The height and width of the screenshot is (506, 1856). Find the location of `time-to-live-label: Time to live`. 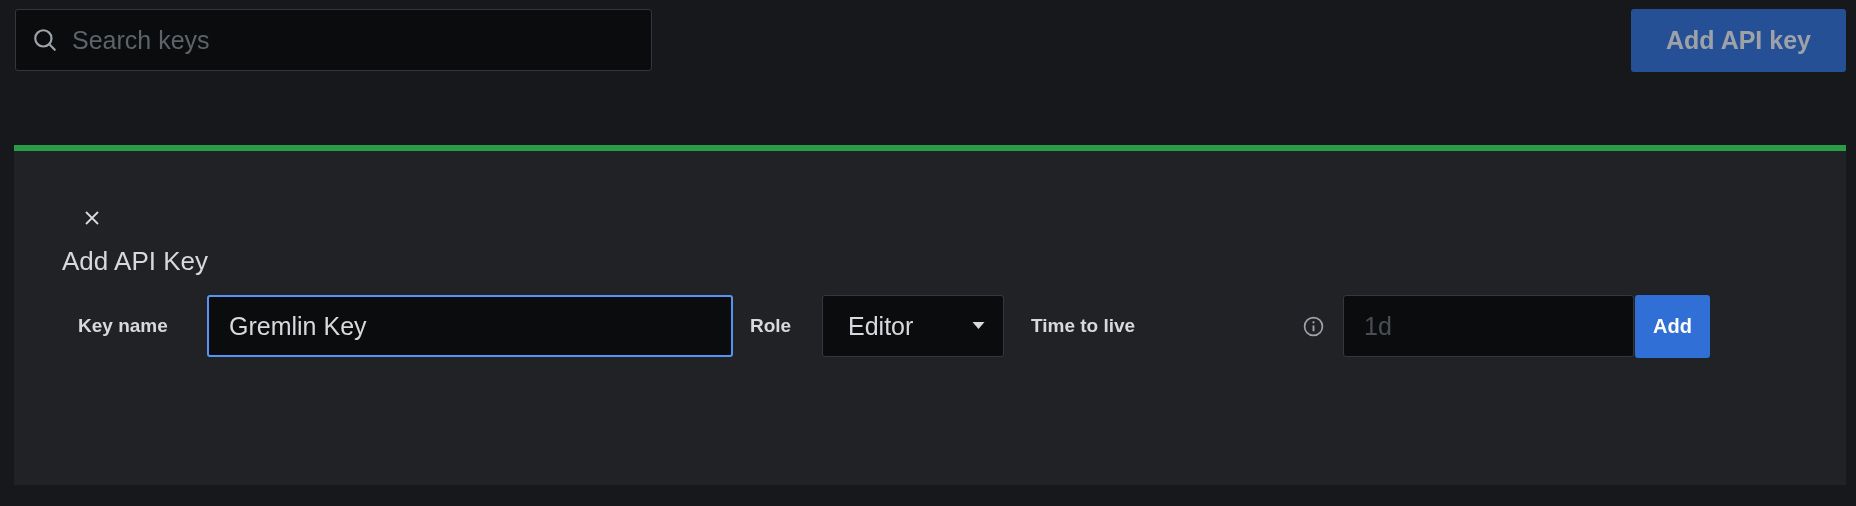

time-to-live-label: Time to live is located at coordinates (1084, 326).